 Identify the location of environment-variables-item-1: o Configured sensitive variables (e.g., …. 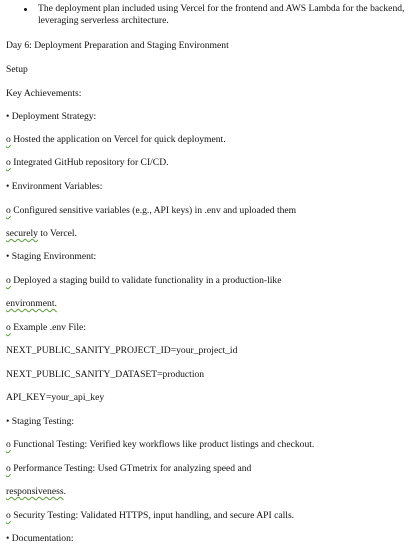
(151, 211).